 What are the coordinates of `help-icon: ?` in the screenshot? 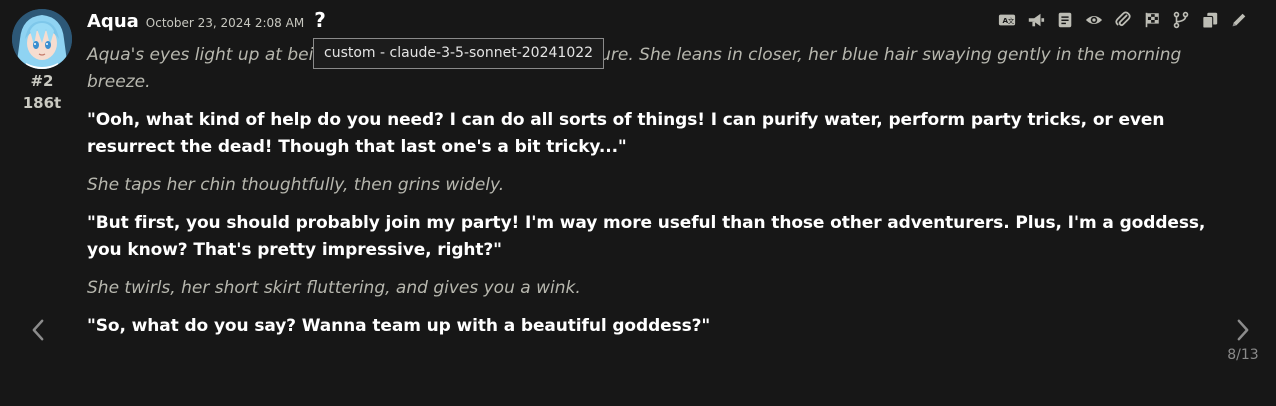 It's located at (320, 20).